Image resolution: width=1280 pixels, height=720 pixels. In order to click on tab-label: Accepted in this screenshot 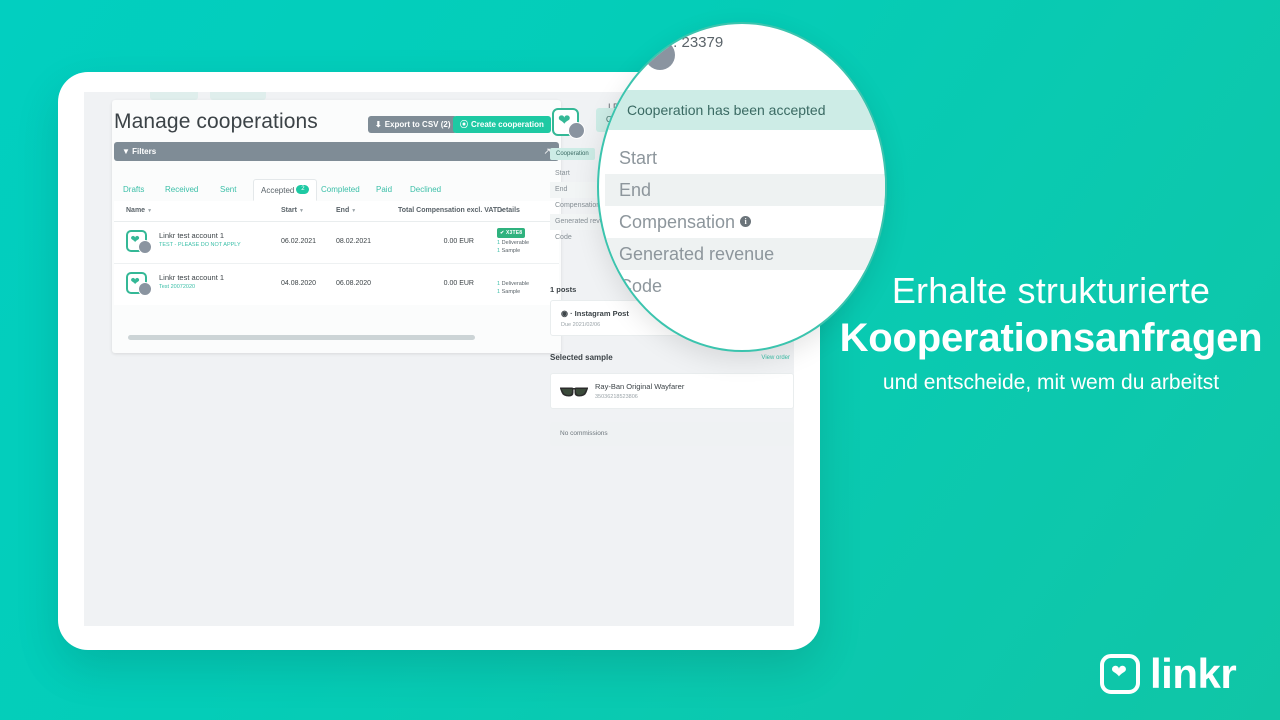, I will do `click(278, 190)`.